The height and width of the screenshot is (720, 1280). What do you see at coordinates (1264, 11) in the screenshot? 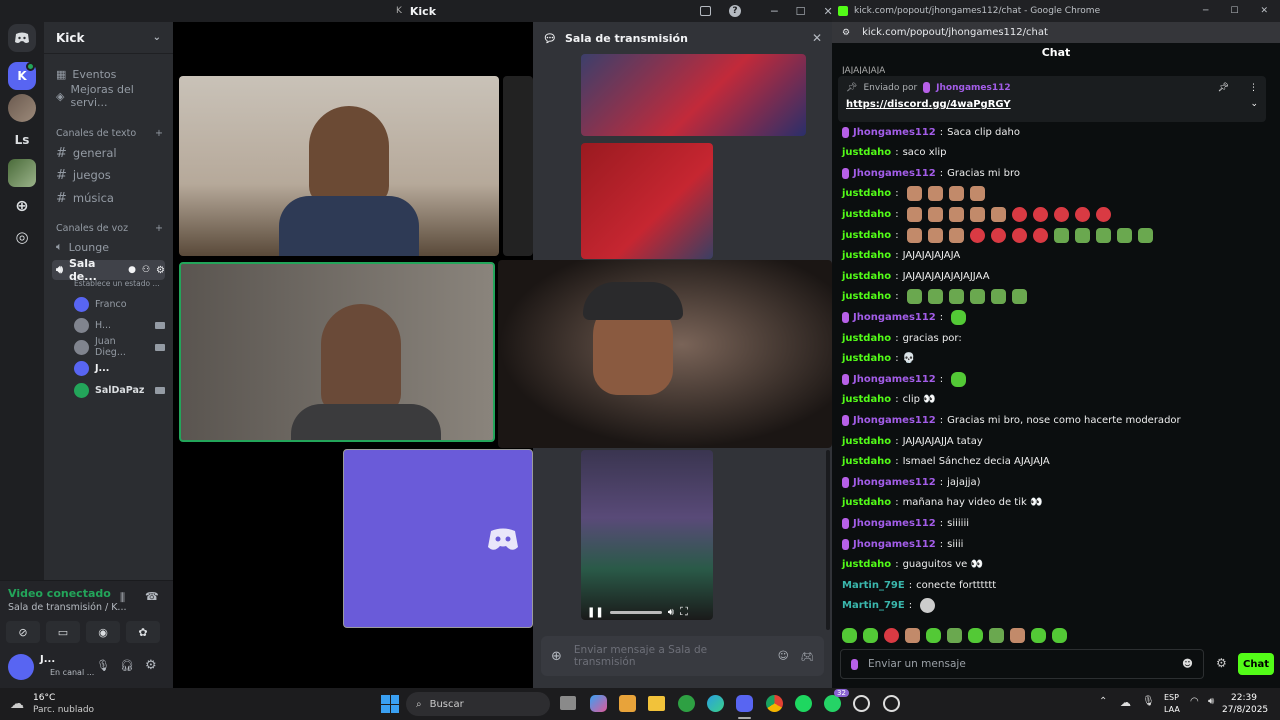
I see `close-icon: ✕` at bounding box center [1264, 11].